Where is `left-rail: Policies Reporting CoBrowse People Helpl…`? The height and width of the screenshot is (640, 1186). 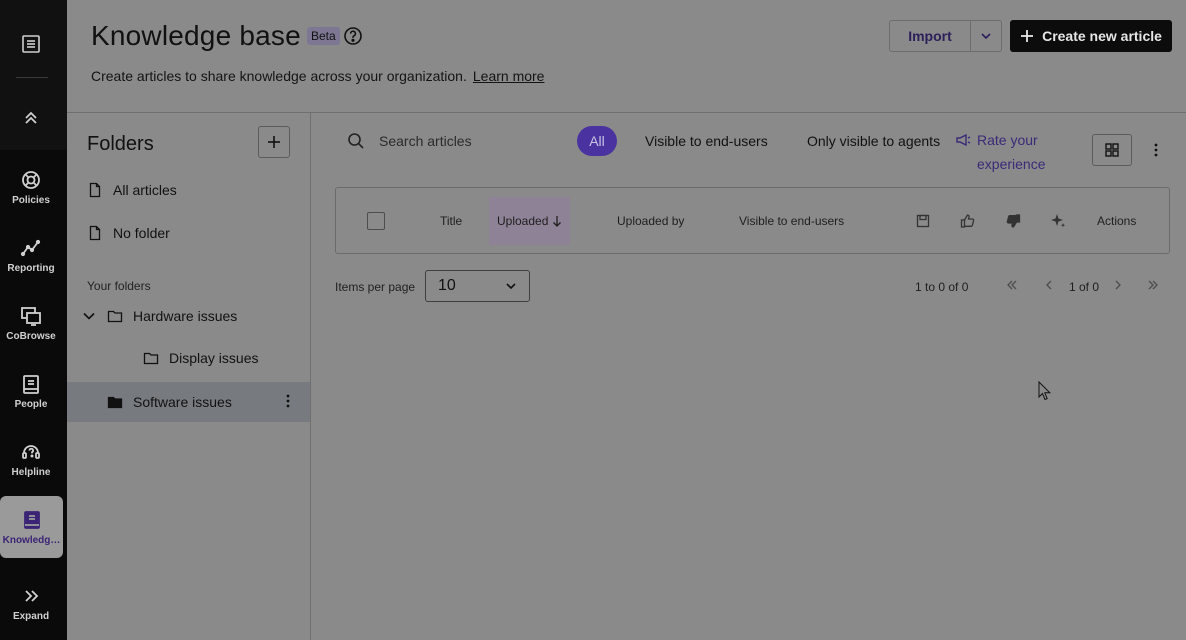
left-rail: Policies Reporting CoBrowse People Helpl… is located at coordinates (33, 320).